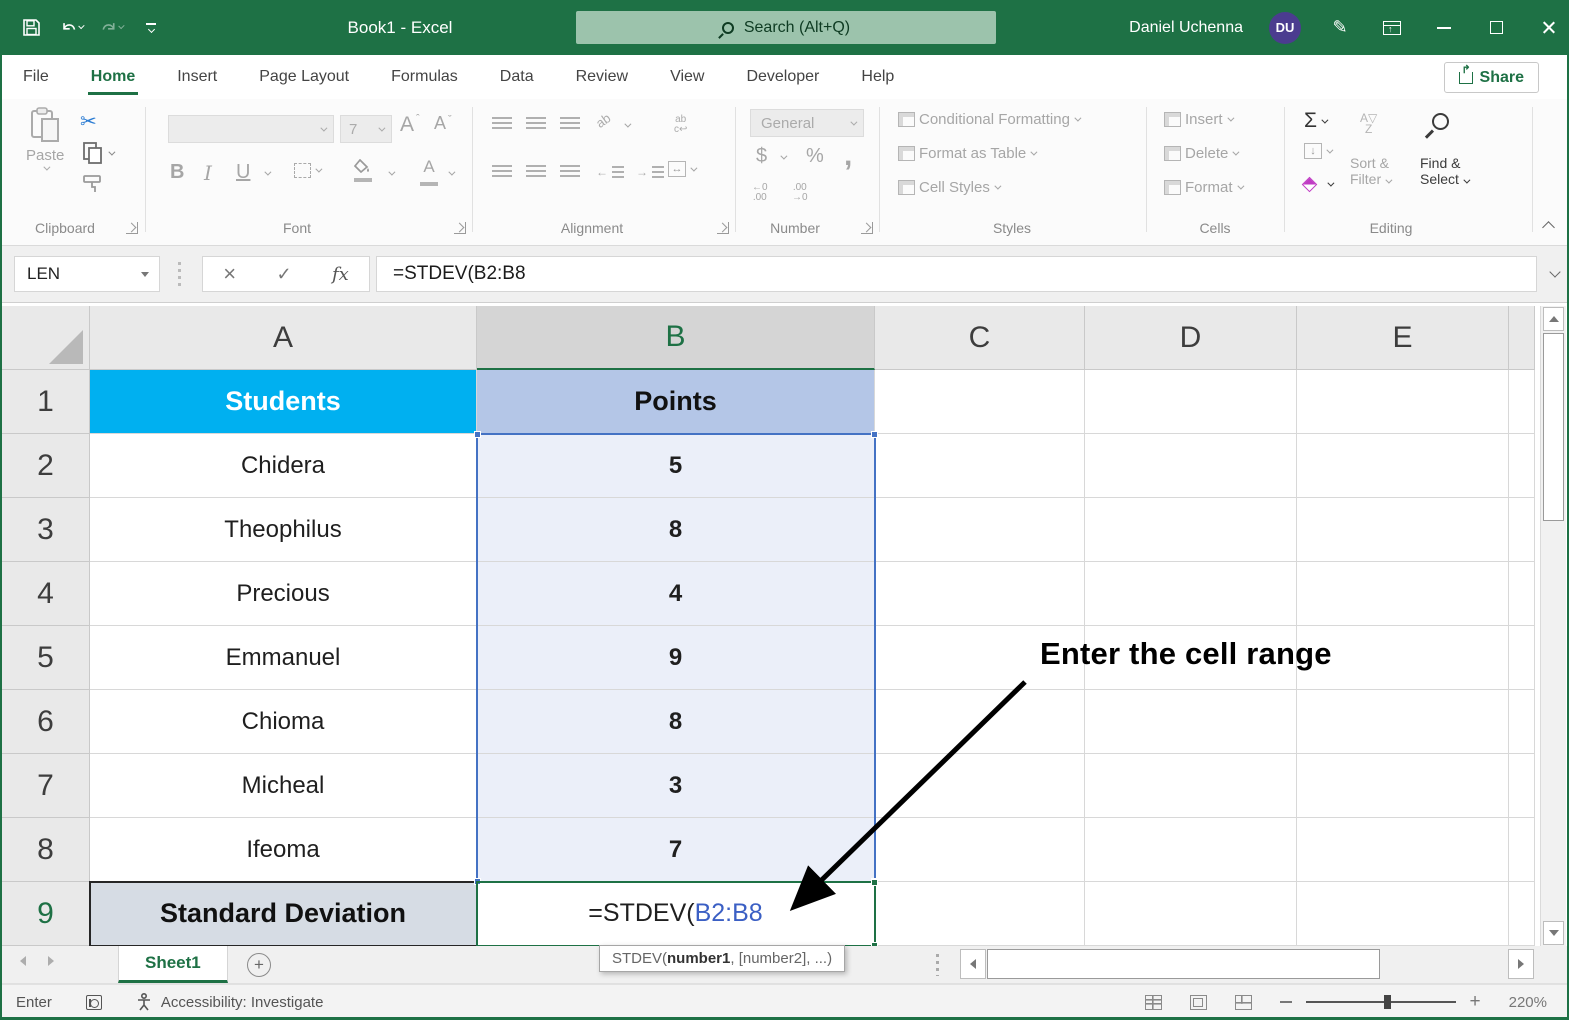 This screenshot has width=1569, height=1020. I want to click on accessibility-status: Accessibility: Investigate, so click(242, 1002).